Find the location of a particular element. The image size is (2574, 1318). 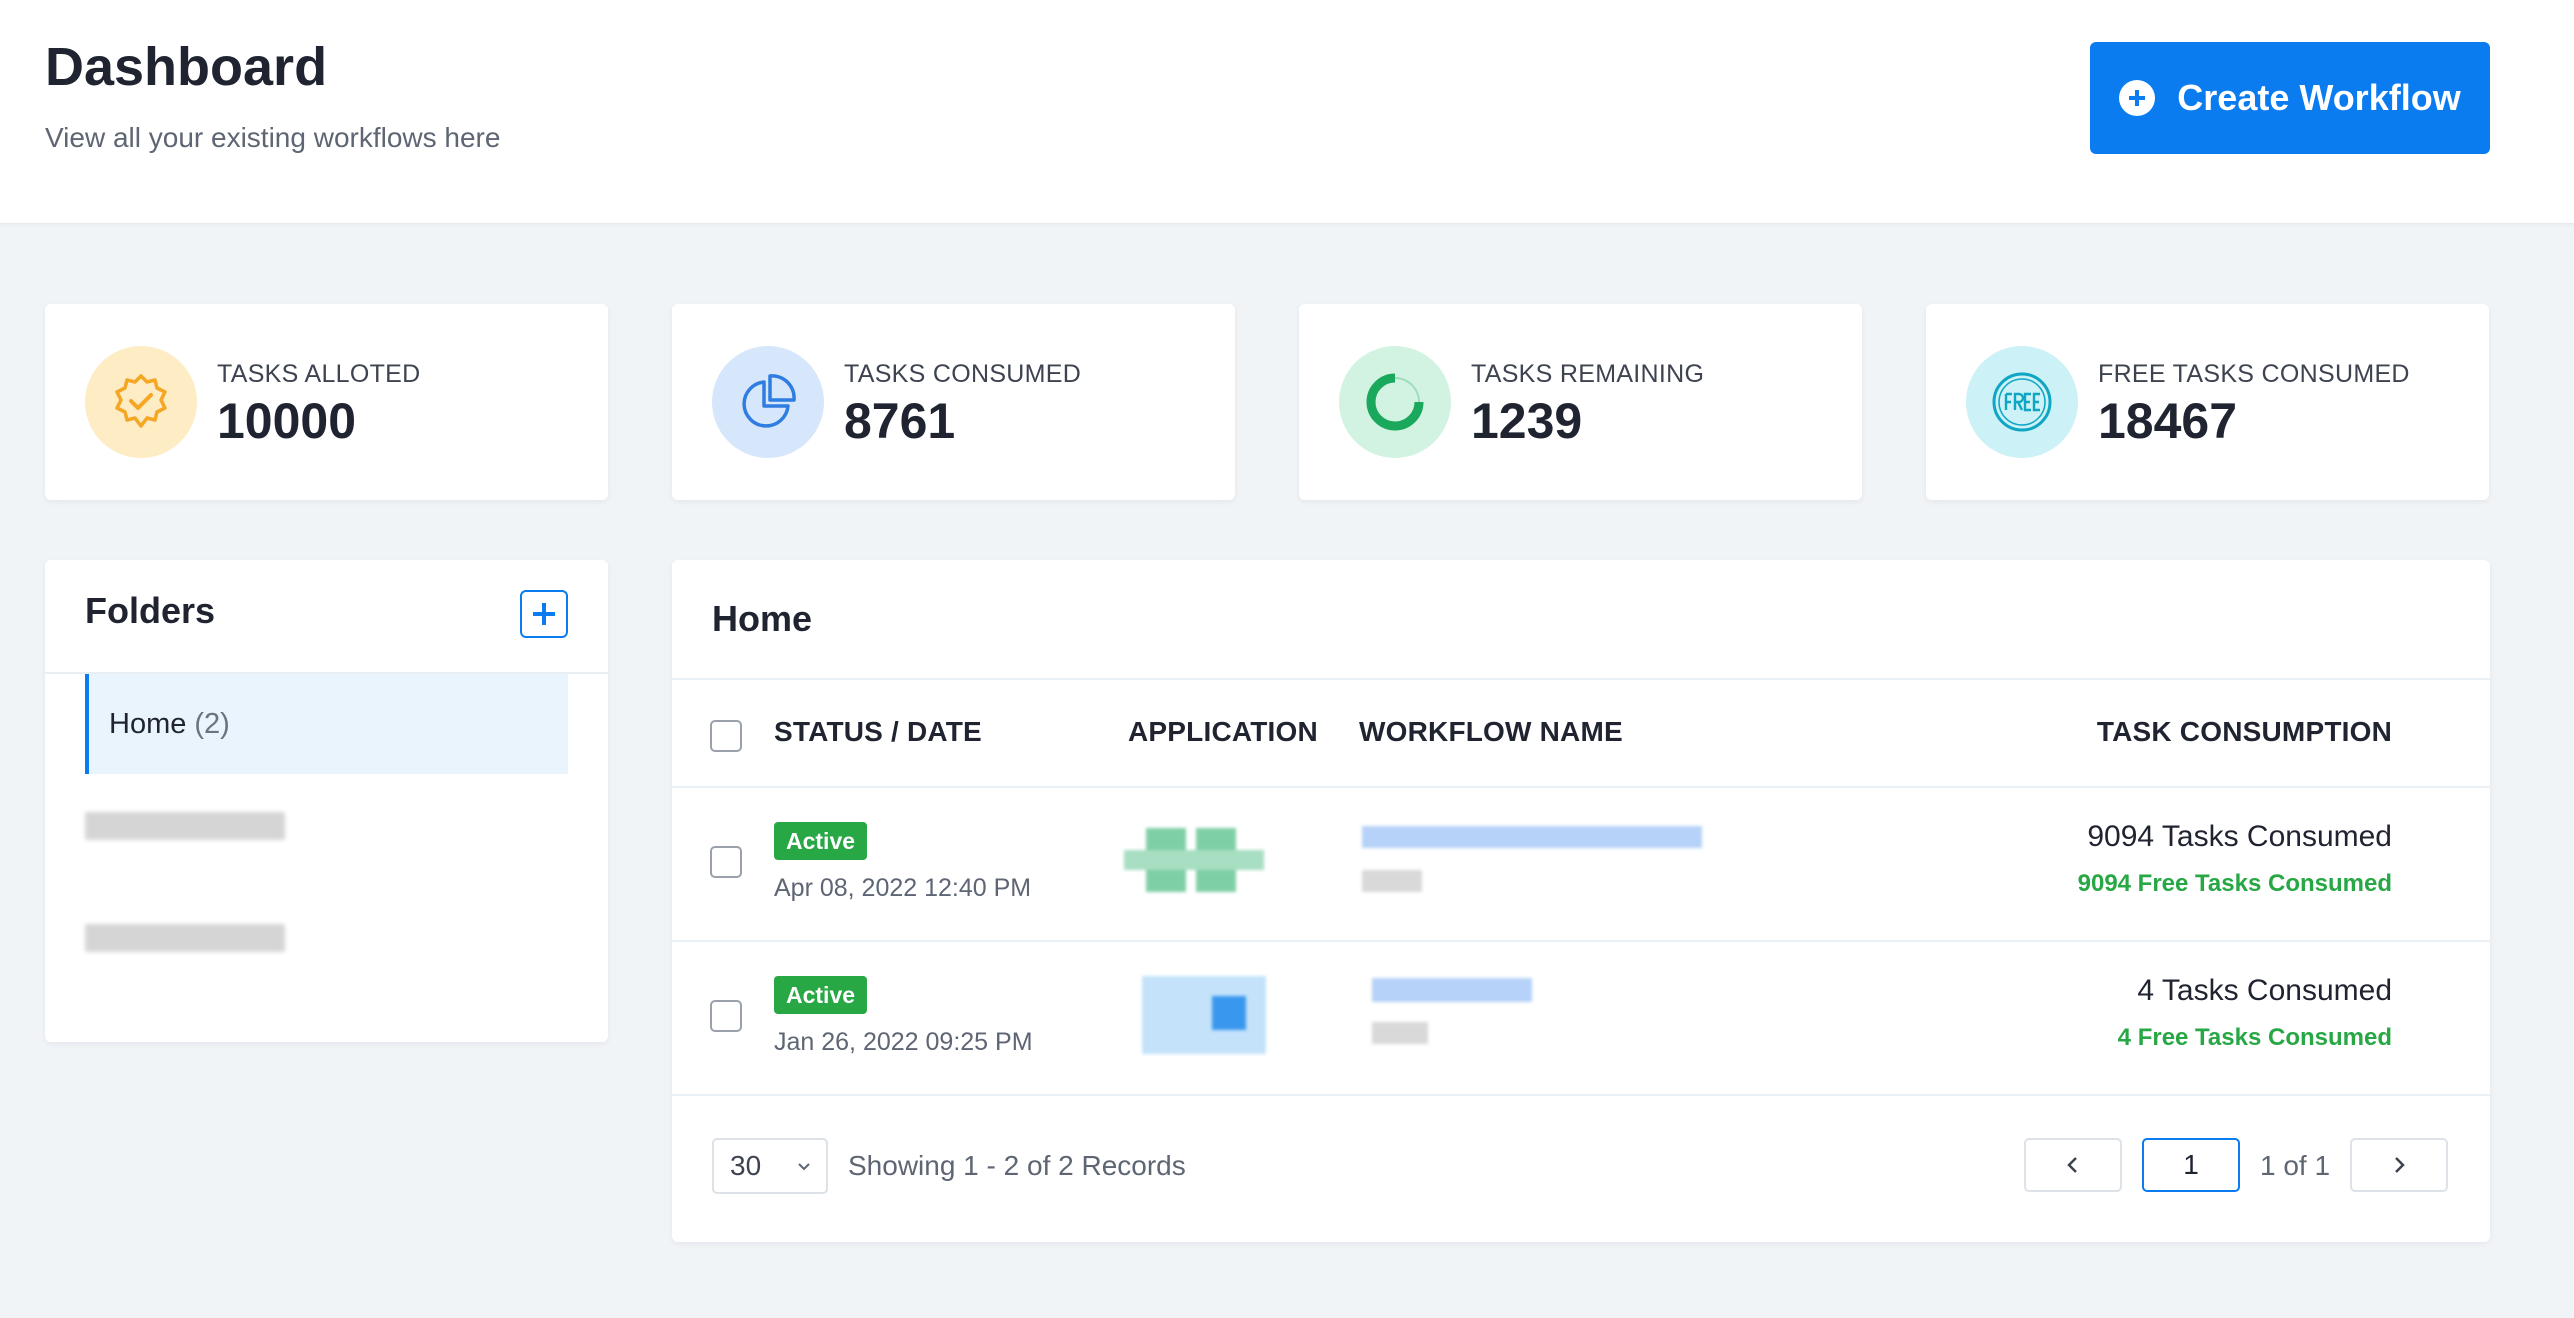

folders-title: Folders is located at coordinates (150, 610).